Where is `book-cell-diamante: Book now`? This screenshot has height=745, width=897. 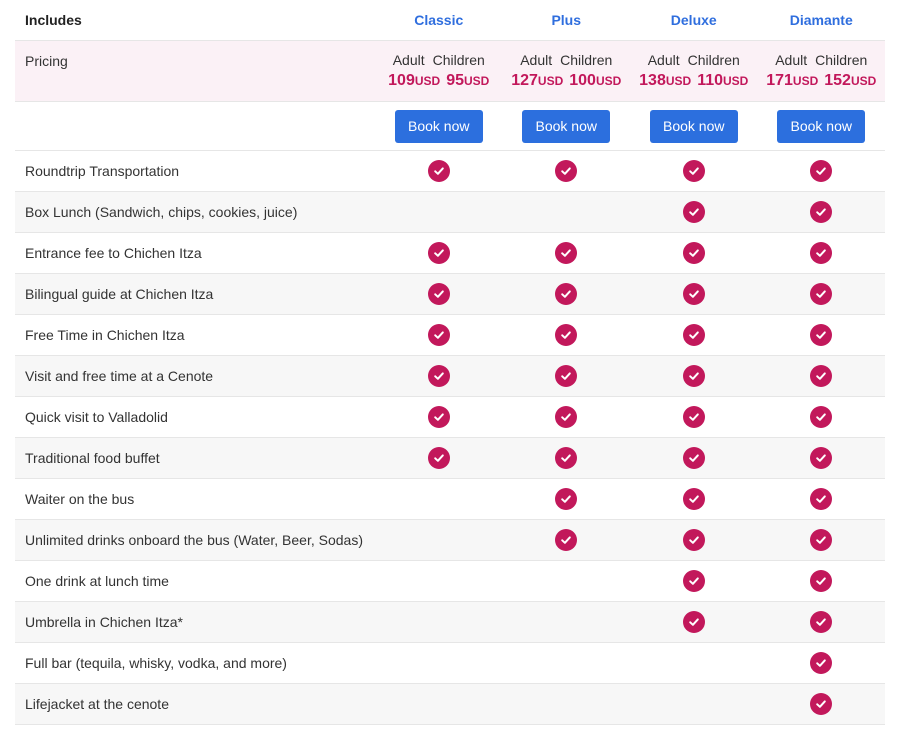
book-cell-diamante: Book now is located at coordinates (822, 126).